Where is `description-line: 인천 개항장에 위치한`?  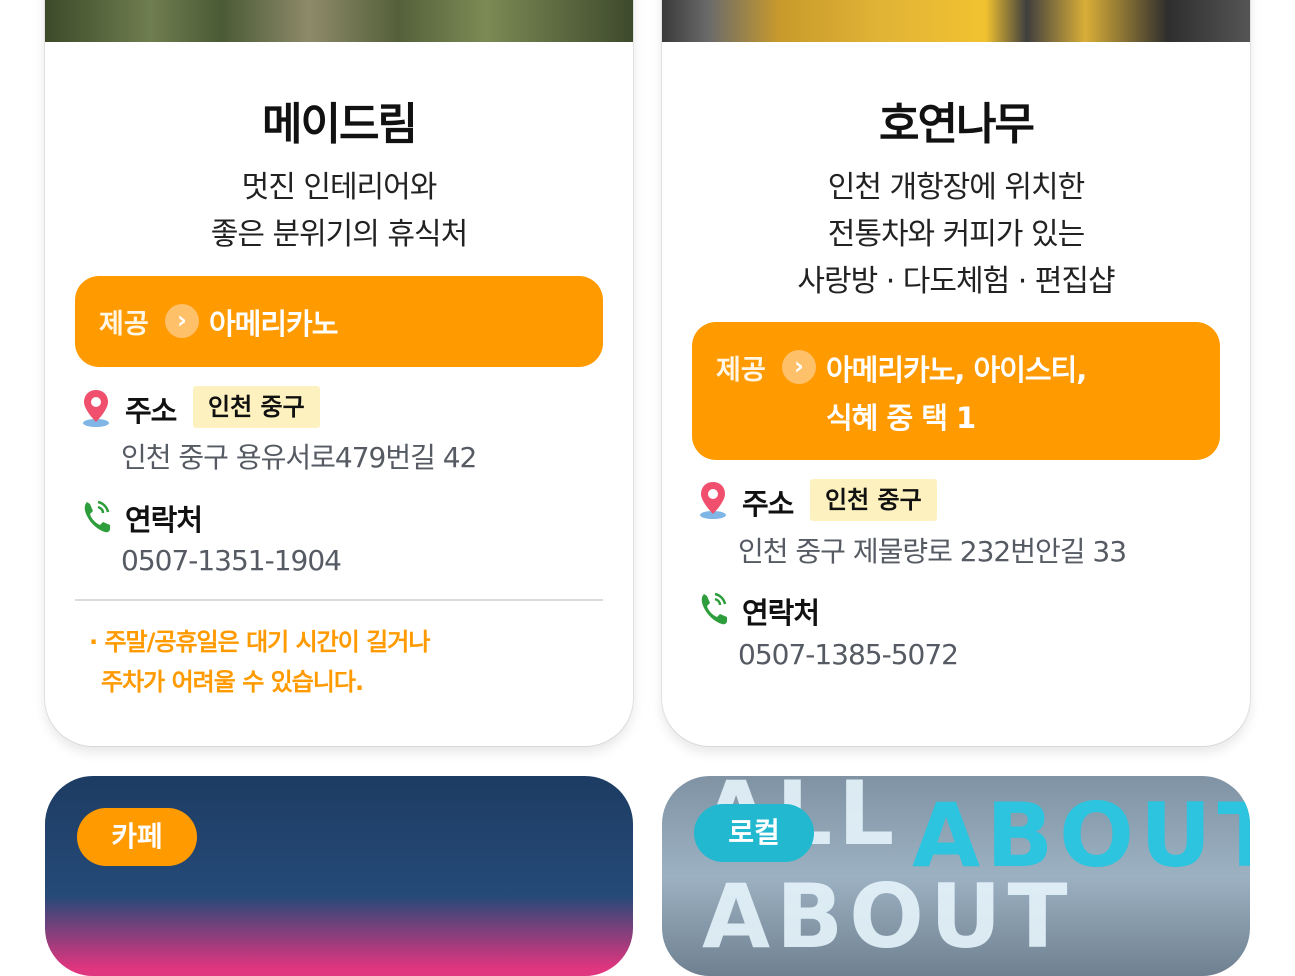 description-line: 인천 개항장에 위치한 is located at coordinates (956, 187).